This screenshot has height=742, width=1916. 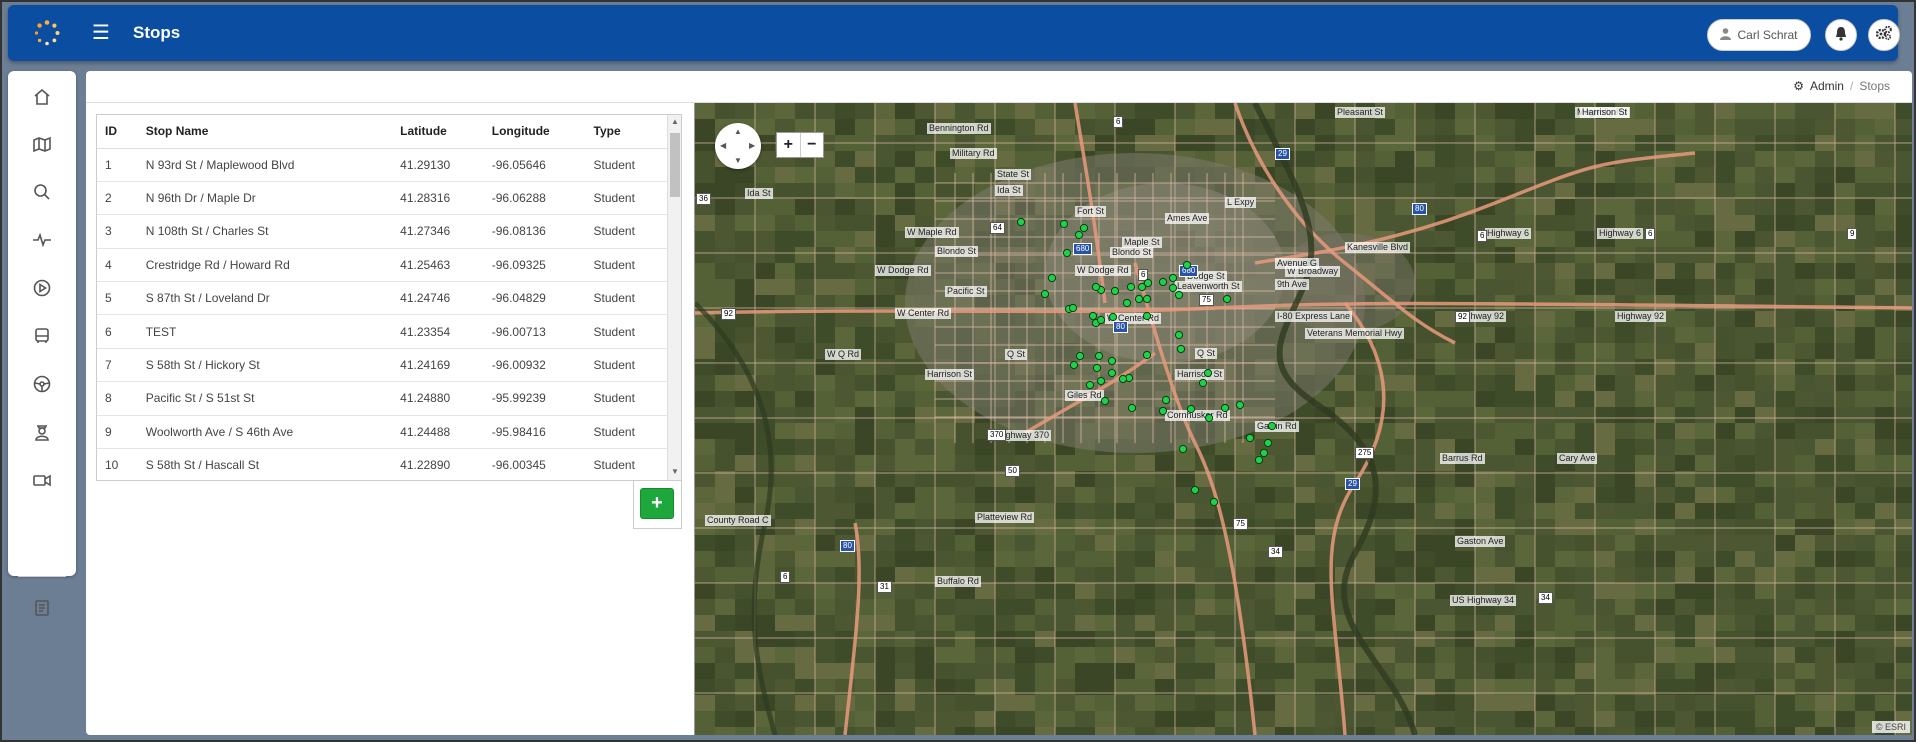 I want to click on sidebar-item-reports, so click(x=42, y=608).